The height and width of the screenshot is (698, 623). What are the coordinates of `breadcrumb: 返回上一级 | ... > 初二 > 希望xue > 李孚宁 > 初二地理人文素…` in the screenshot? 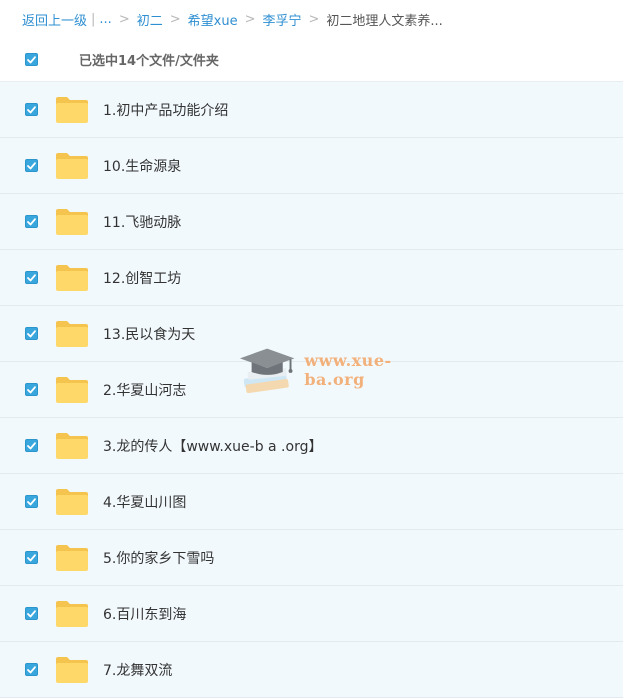 It's located at (311, 19).